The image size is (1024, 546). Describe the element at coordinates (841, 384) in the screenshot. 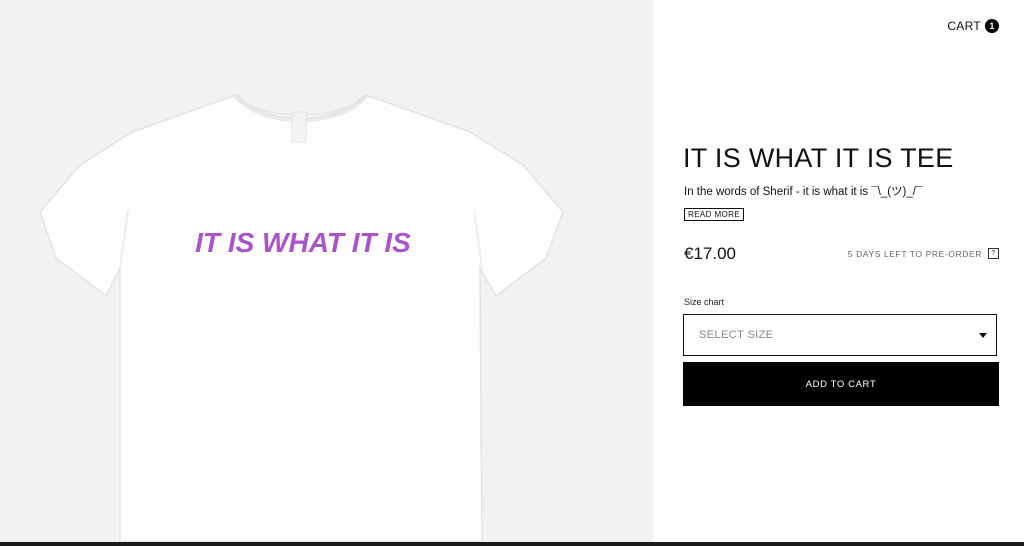

I see `add-to-cart-button: ADD TO CART` at that location.